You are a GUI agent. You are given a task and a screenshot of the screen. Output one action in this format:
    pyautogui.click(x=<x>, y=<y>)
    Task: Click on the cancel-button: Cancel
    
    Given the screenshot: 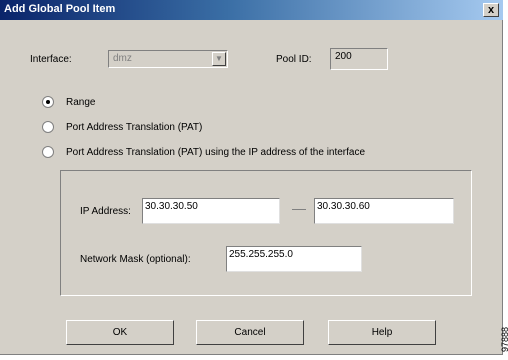 What is the action you would take?
    pyautogui.click(x=250, y=332)
    